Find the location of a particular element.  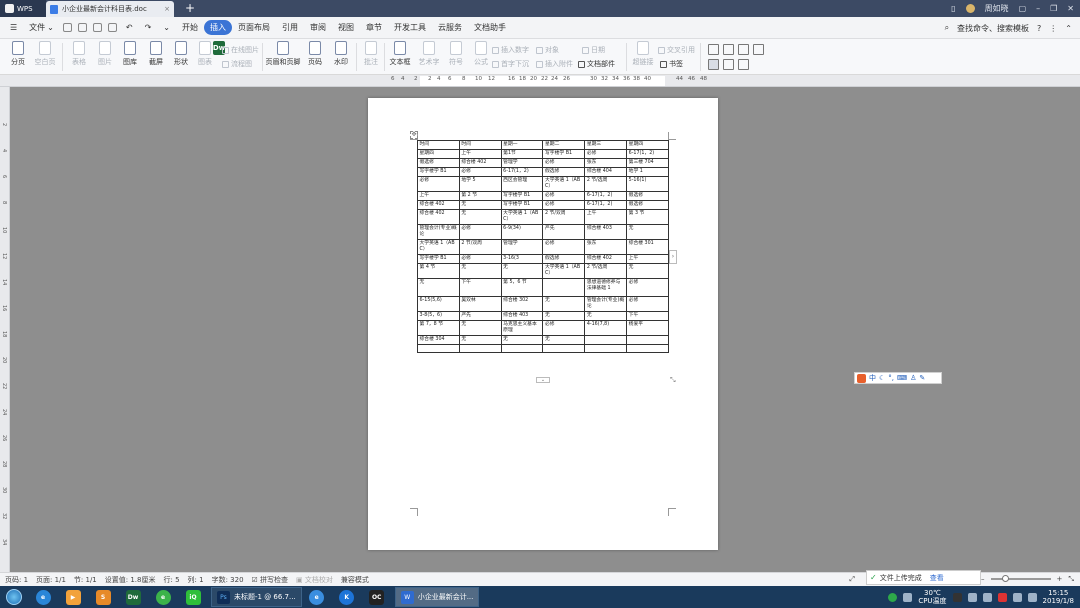

tray-360-icon is located at coordinates (893, 597).